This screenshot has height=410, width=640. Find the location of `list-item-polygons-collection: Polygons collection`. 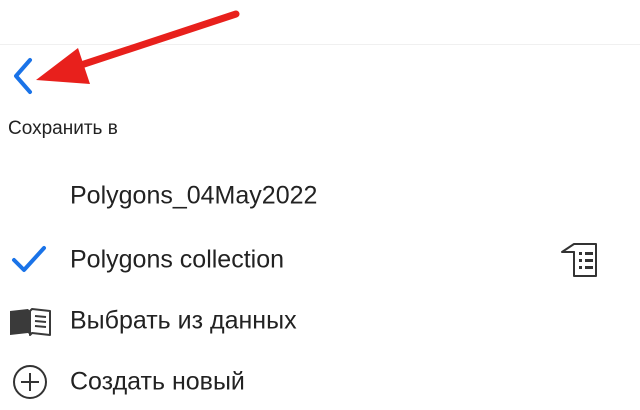

list-item-polygons-collection: Polygons collection is located at coordinates (320, 260).